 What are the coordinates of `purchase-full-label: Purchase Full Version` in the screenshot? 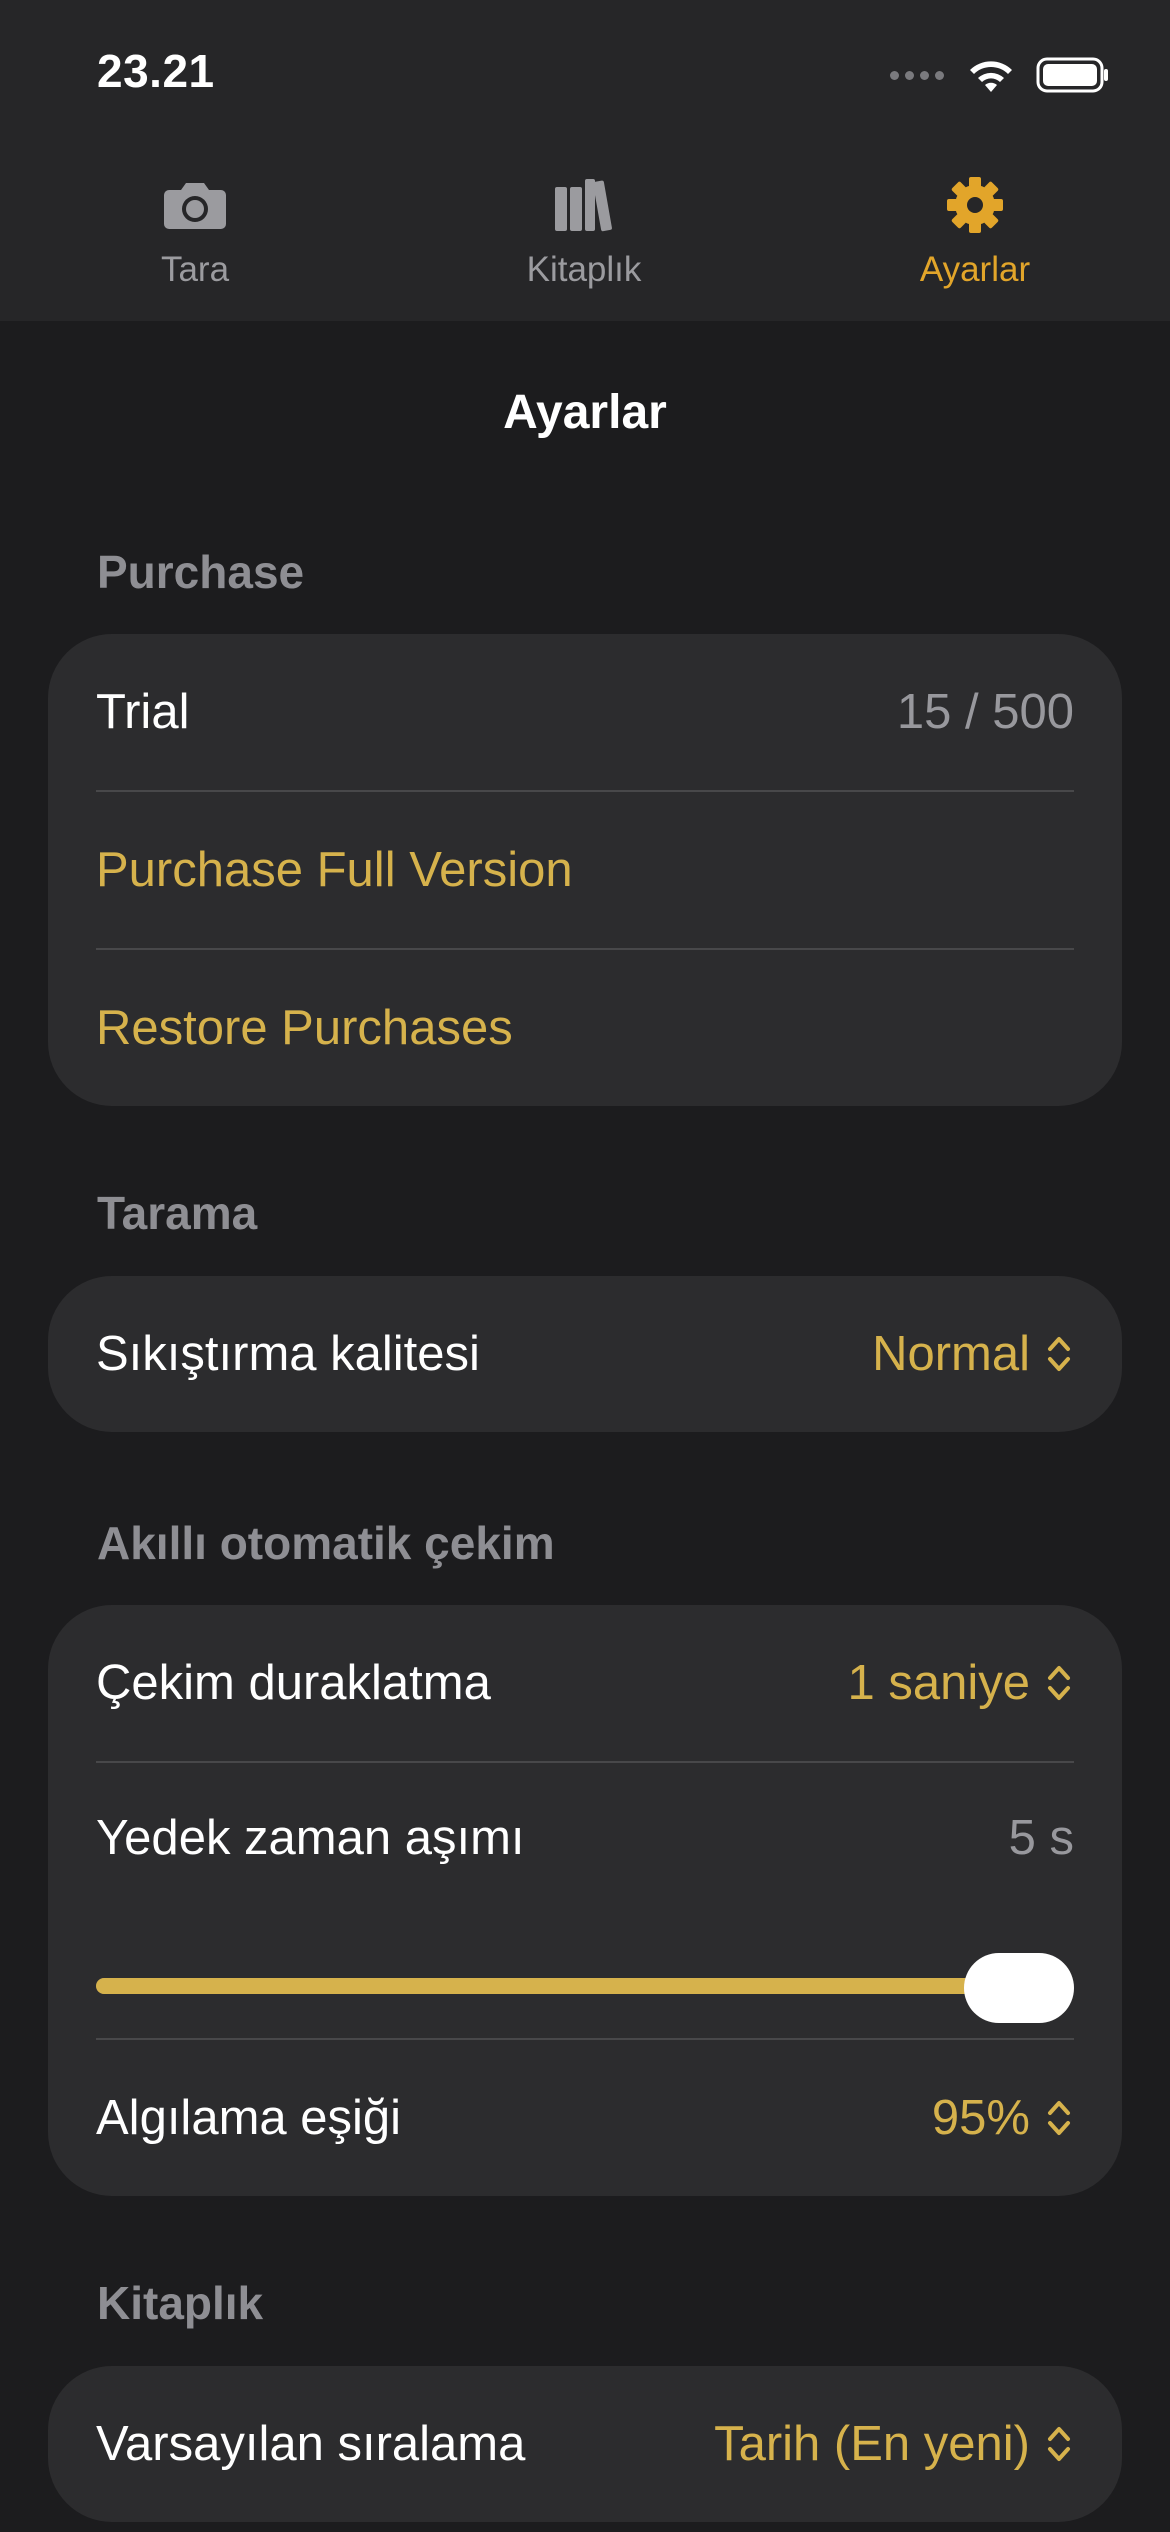 It's located at (334, 870).